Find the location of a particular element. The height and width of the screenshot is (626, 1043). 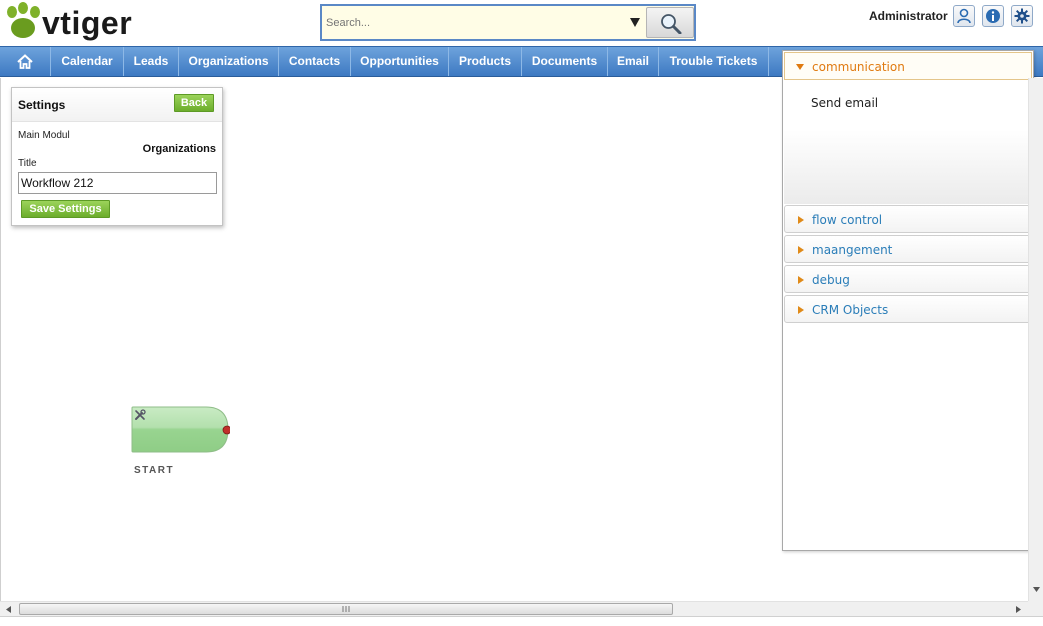

nav-organizations: Organizations is located at coordinates (229, 61).